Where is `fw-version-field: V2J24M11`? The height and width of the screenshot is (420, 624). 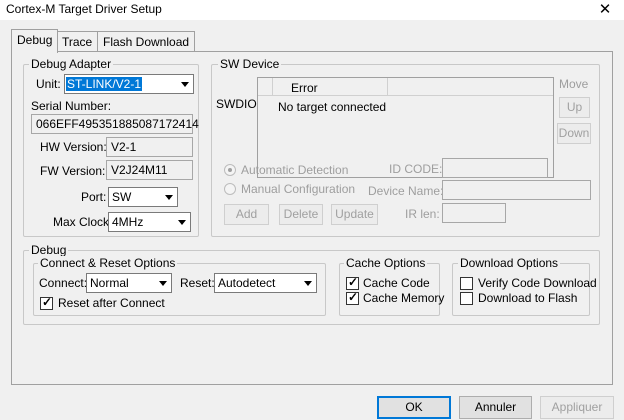 fw-version-field: V2J24M11 is located at coordinates (149, 170).